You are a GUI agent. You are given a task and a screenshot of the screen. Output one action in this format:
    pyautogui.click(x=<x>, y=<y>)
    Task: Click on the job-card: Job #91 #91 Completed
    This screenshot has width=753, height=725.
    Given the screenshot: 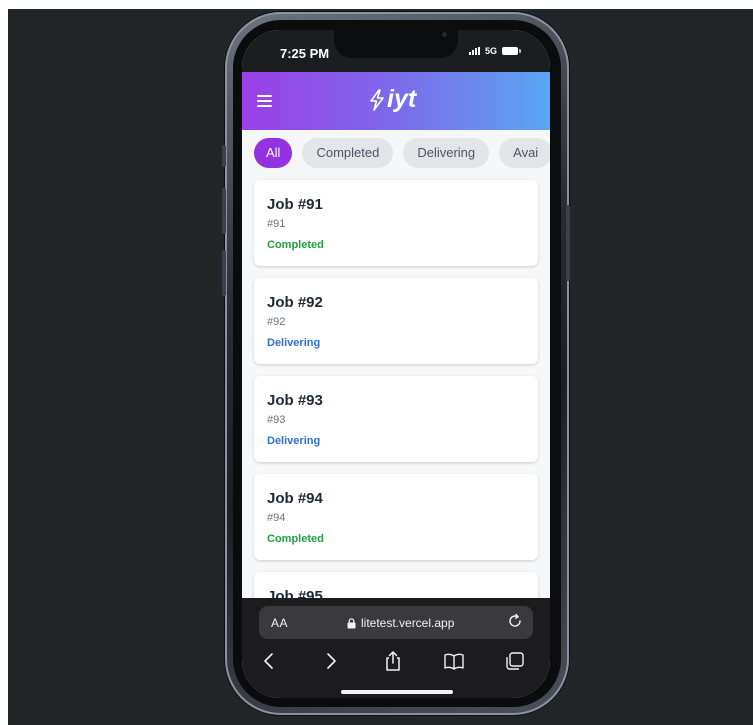 What is the action you would take?
    pyautogui.click(x=396, y=223)
    